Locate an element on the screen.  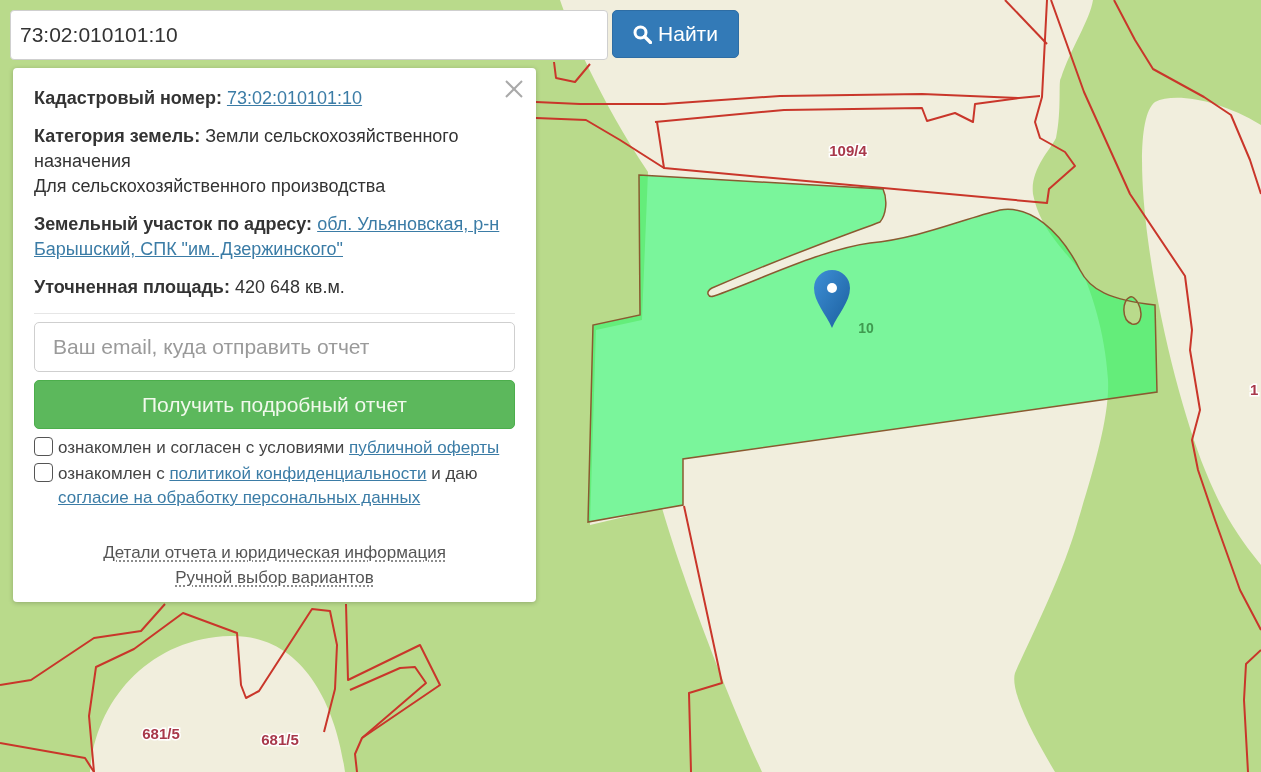
document-link: согласие на обработку персональных данных is located at coordinates (239, 497).